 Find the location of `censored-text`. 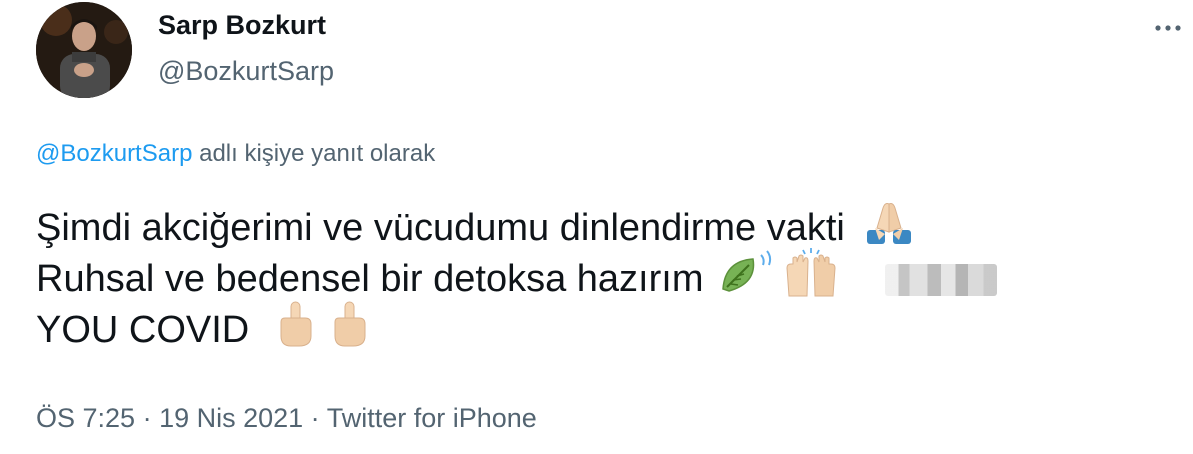

censored-text is located at coordinates (941, 279).